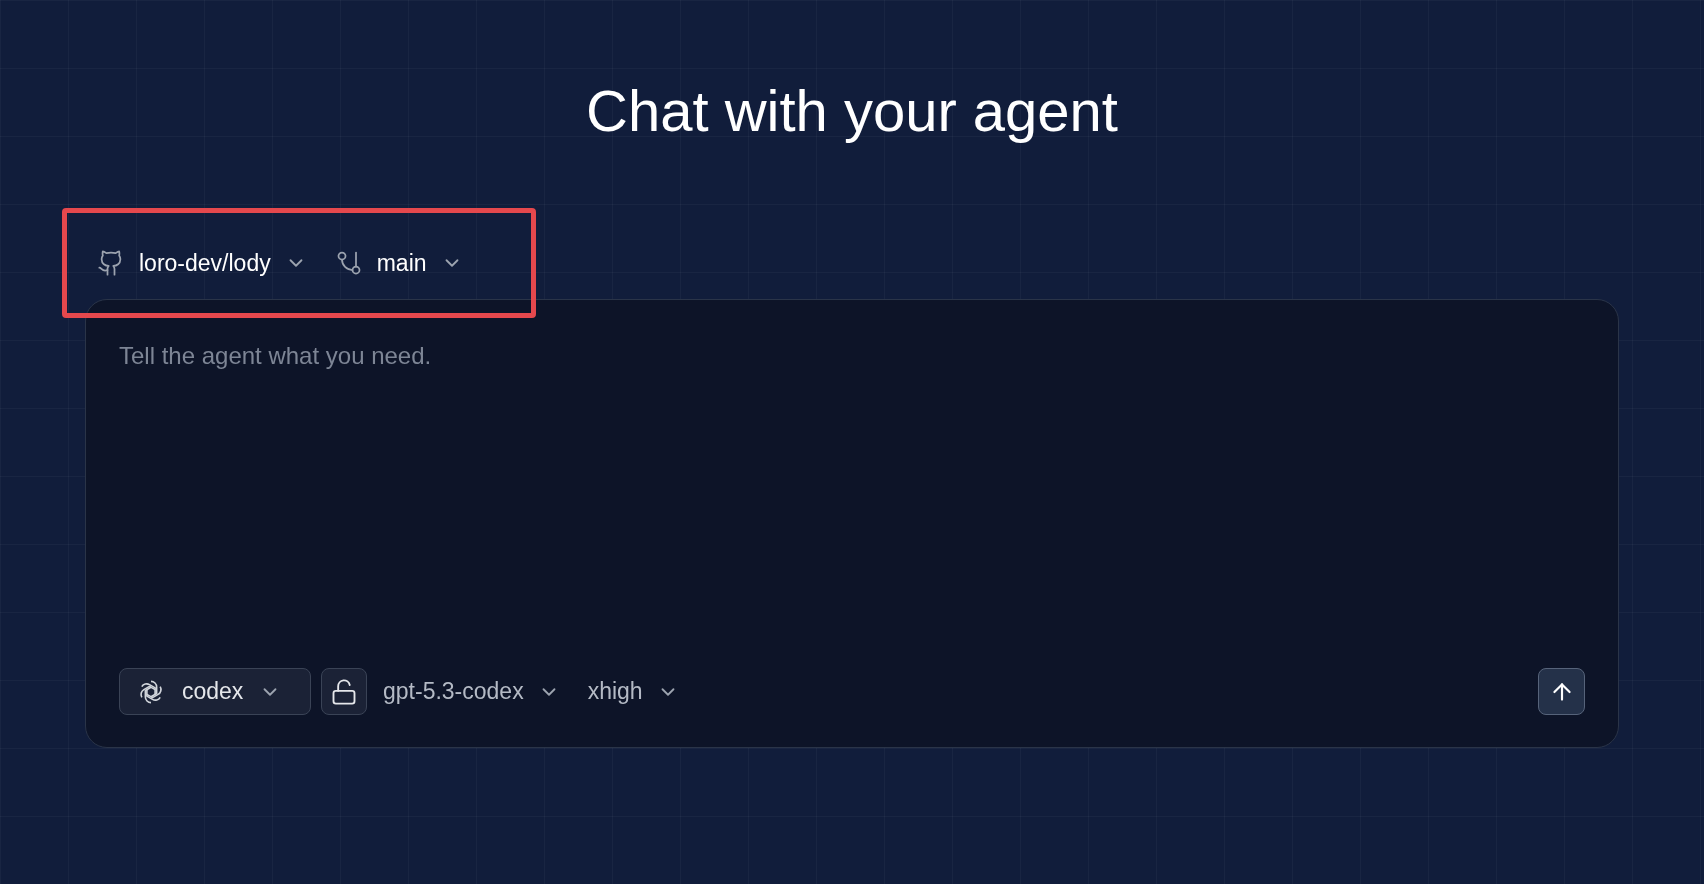  I want to click on unlock-button, so click(344, 691).